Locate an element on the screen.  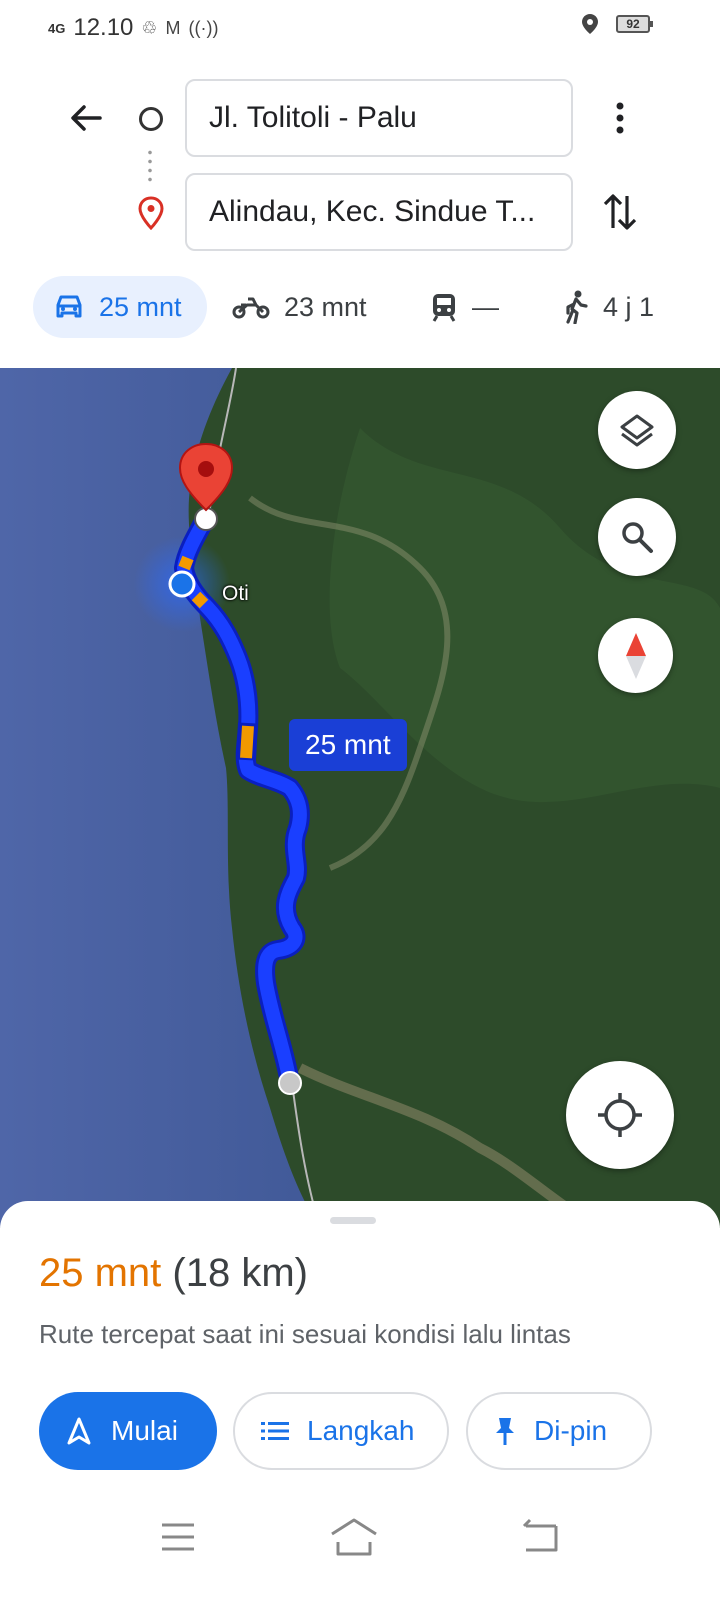
compass-icon is located at coordinates (635, 655).